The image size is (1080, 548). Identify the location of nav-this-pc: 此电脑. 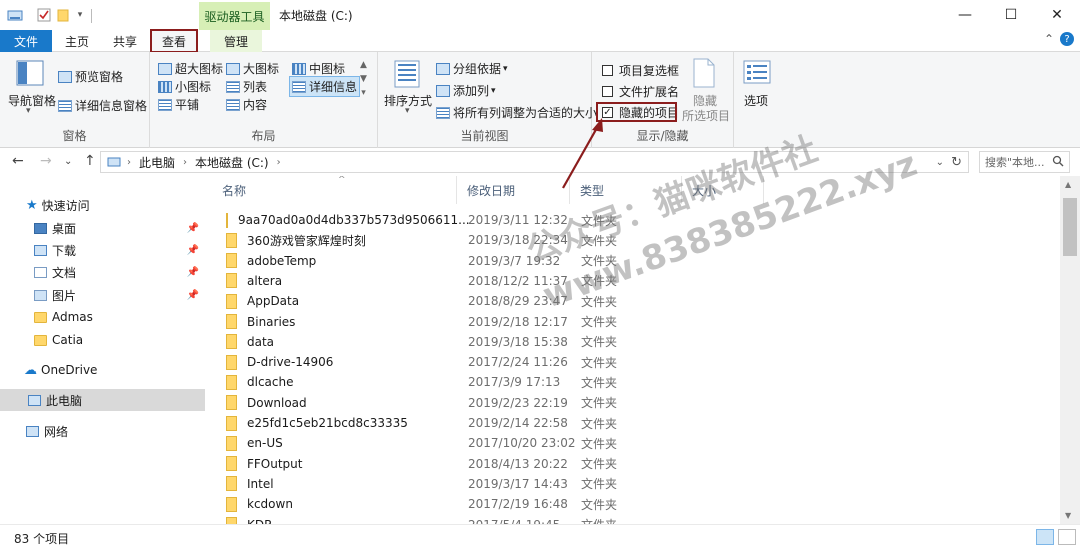
(102, 400).